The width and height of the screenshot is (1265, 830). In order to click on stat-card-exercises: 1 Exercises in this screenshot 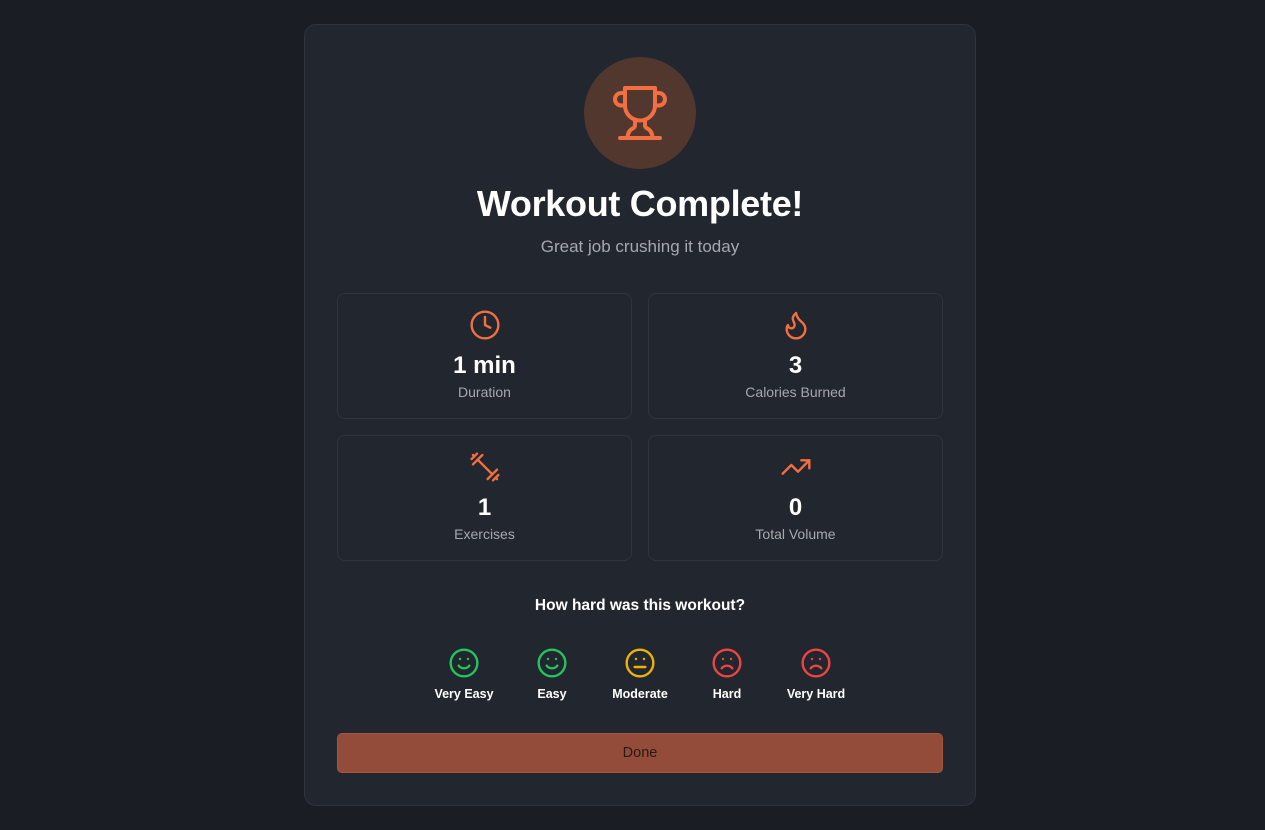, I will do `click(484, 498)`.